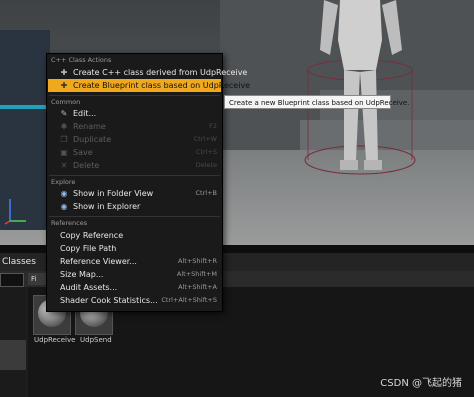 This screenshot has height=397, width=474. Describe the element at coordinates (134, 287) in the screenshot. I see `menu-item-audit-assets: Audit Assets... Alt+Shift+A` at that location.